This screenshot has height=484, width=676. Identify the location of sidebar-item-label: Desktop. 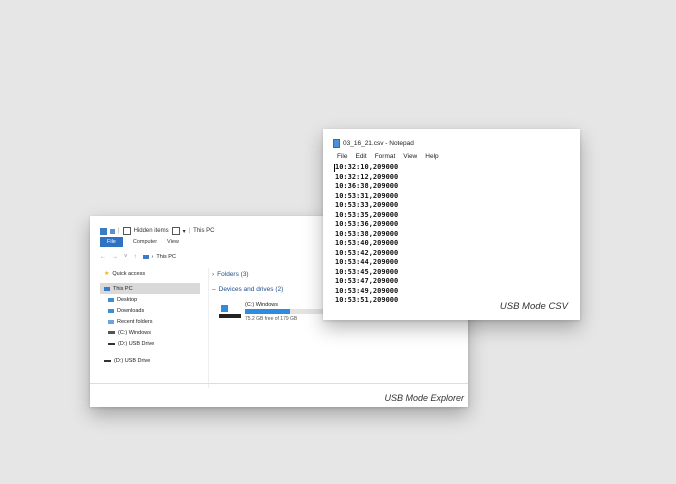
(127, 299).